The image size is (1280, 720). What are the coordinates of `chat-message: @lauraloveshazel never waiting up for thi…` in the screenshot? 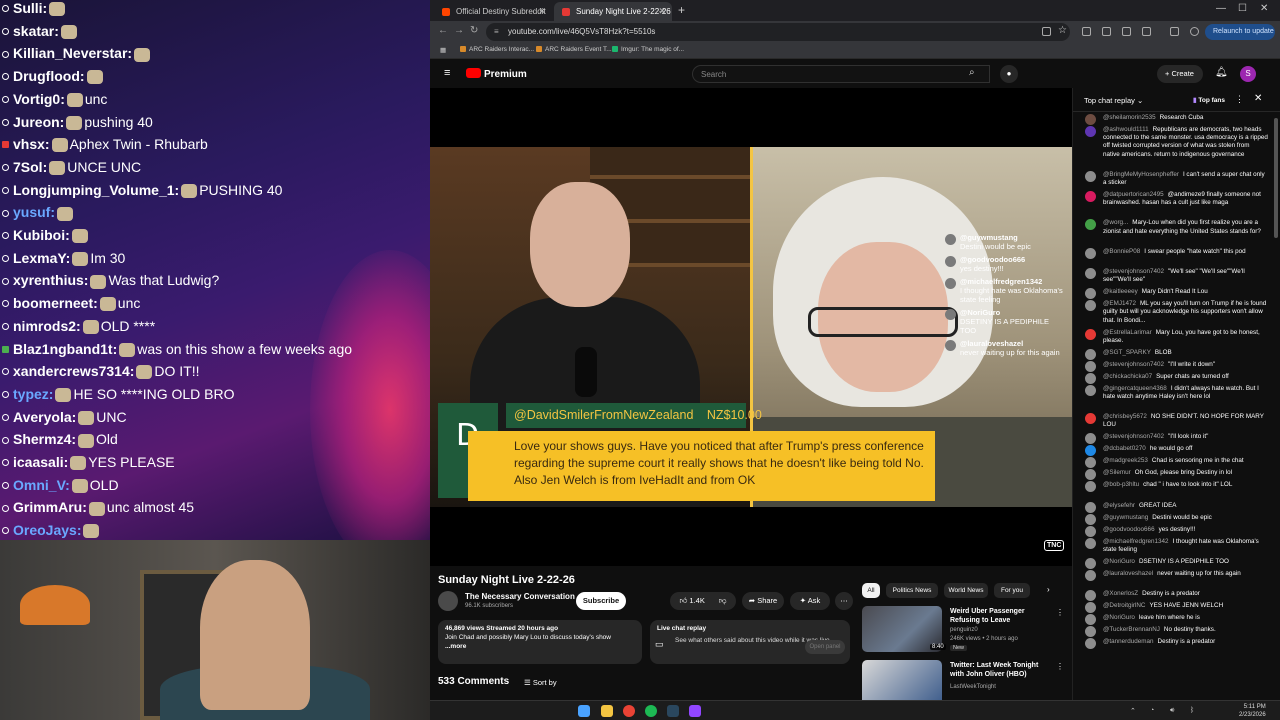 It's located at (1176, 575).